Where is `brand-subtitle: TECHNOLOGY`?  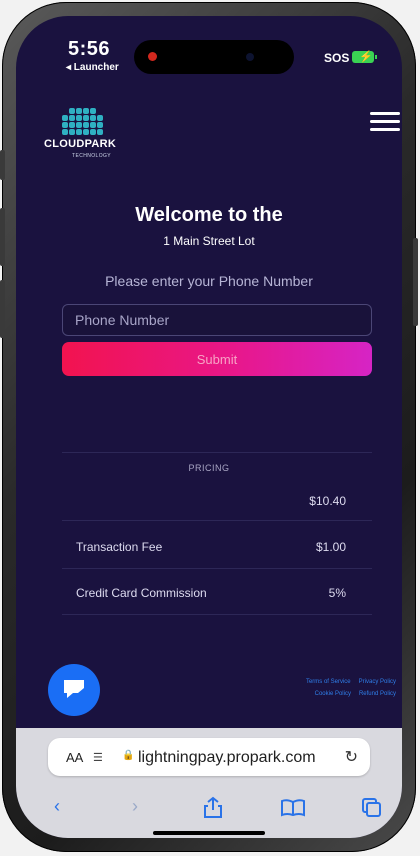
brand-subtitle: TECHNOLOGY is located at coordinates (92, 156).